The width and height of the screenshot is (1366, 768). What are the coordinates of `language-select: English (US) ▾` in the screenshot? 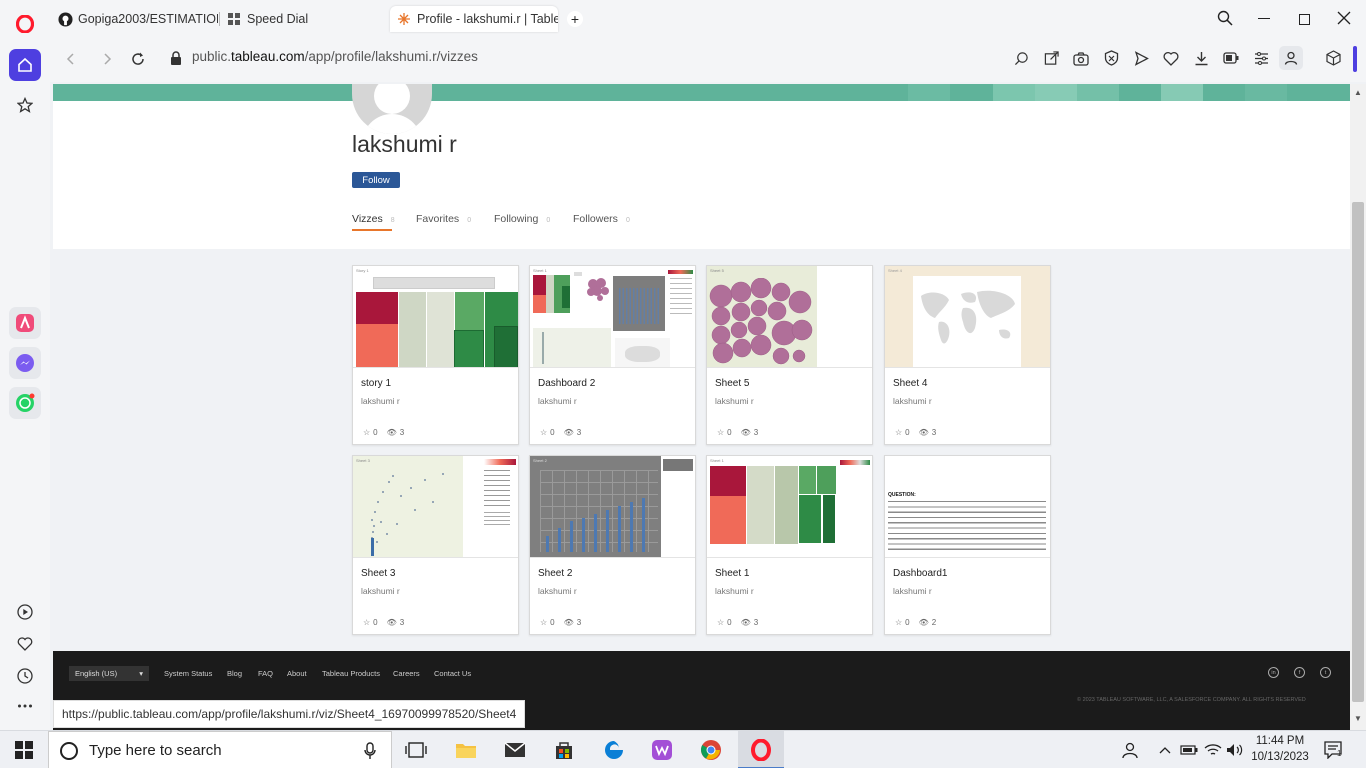 It's located at (109, 673).